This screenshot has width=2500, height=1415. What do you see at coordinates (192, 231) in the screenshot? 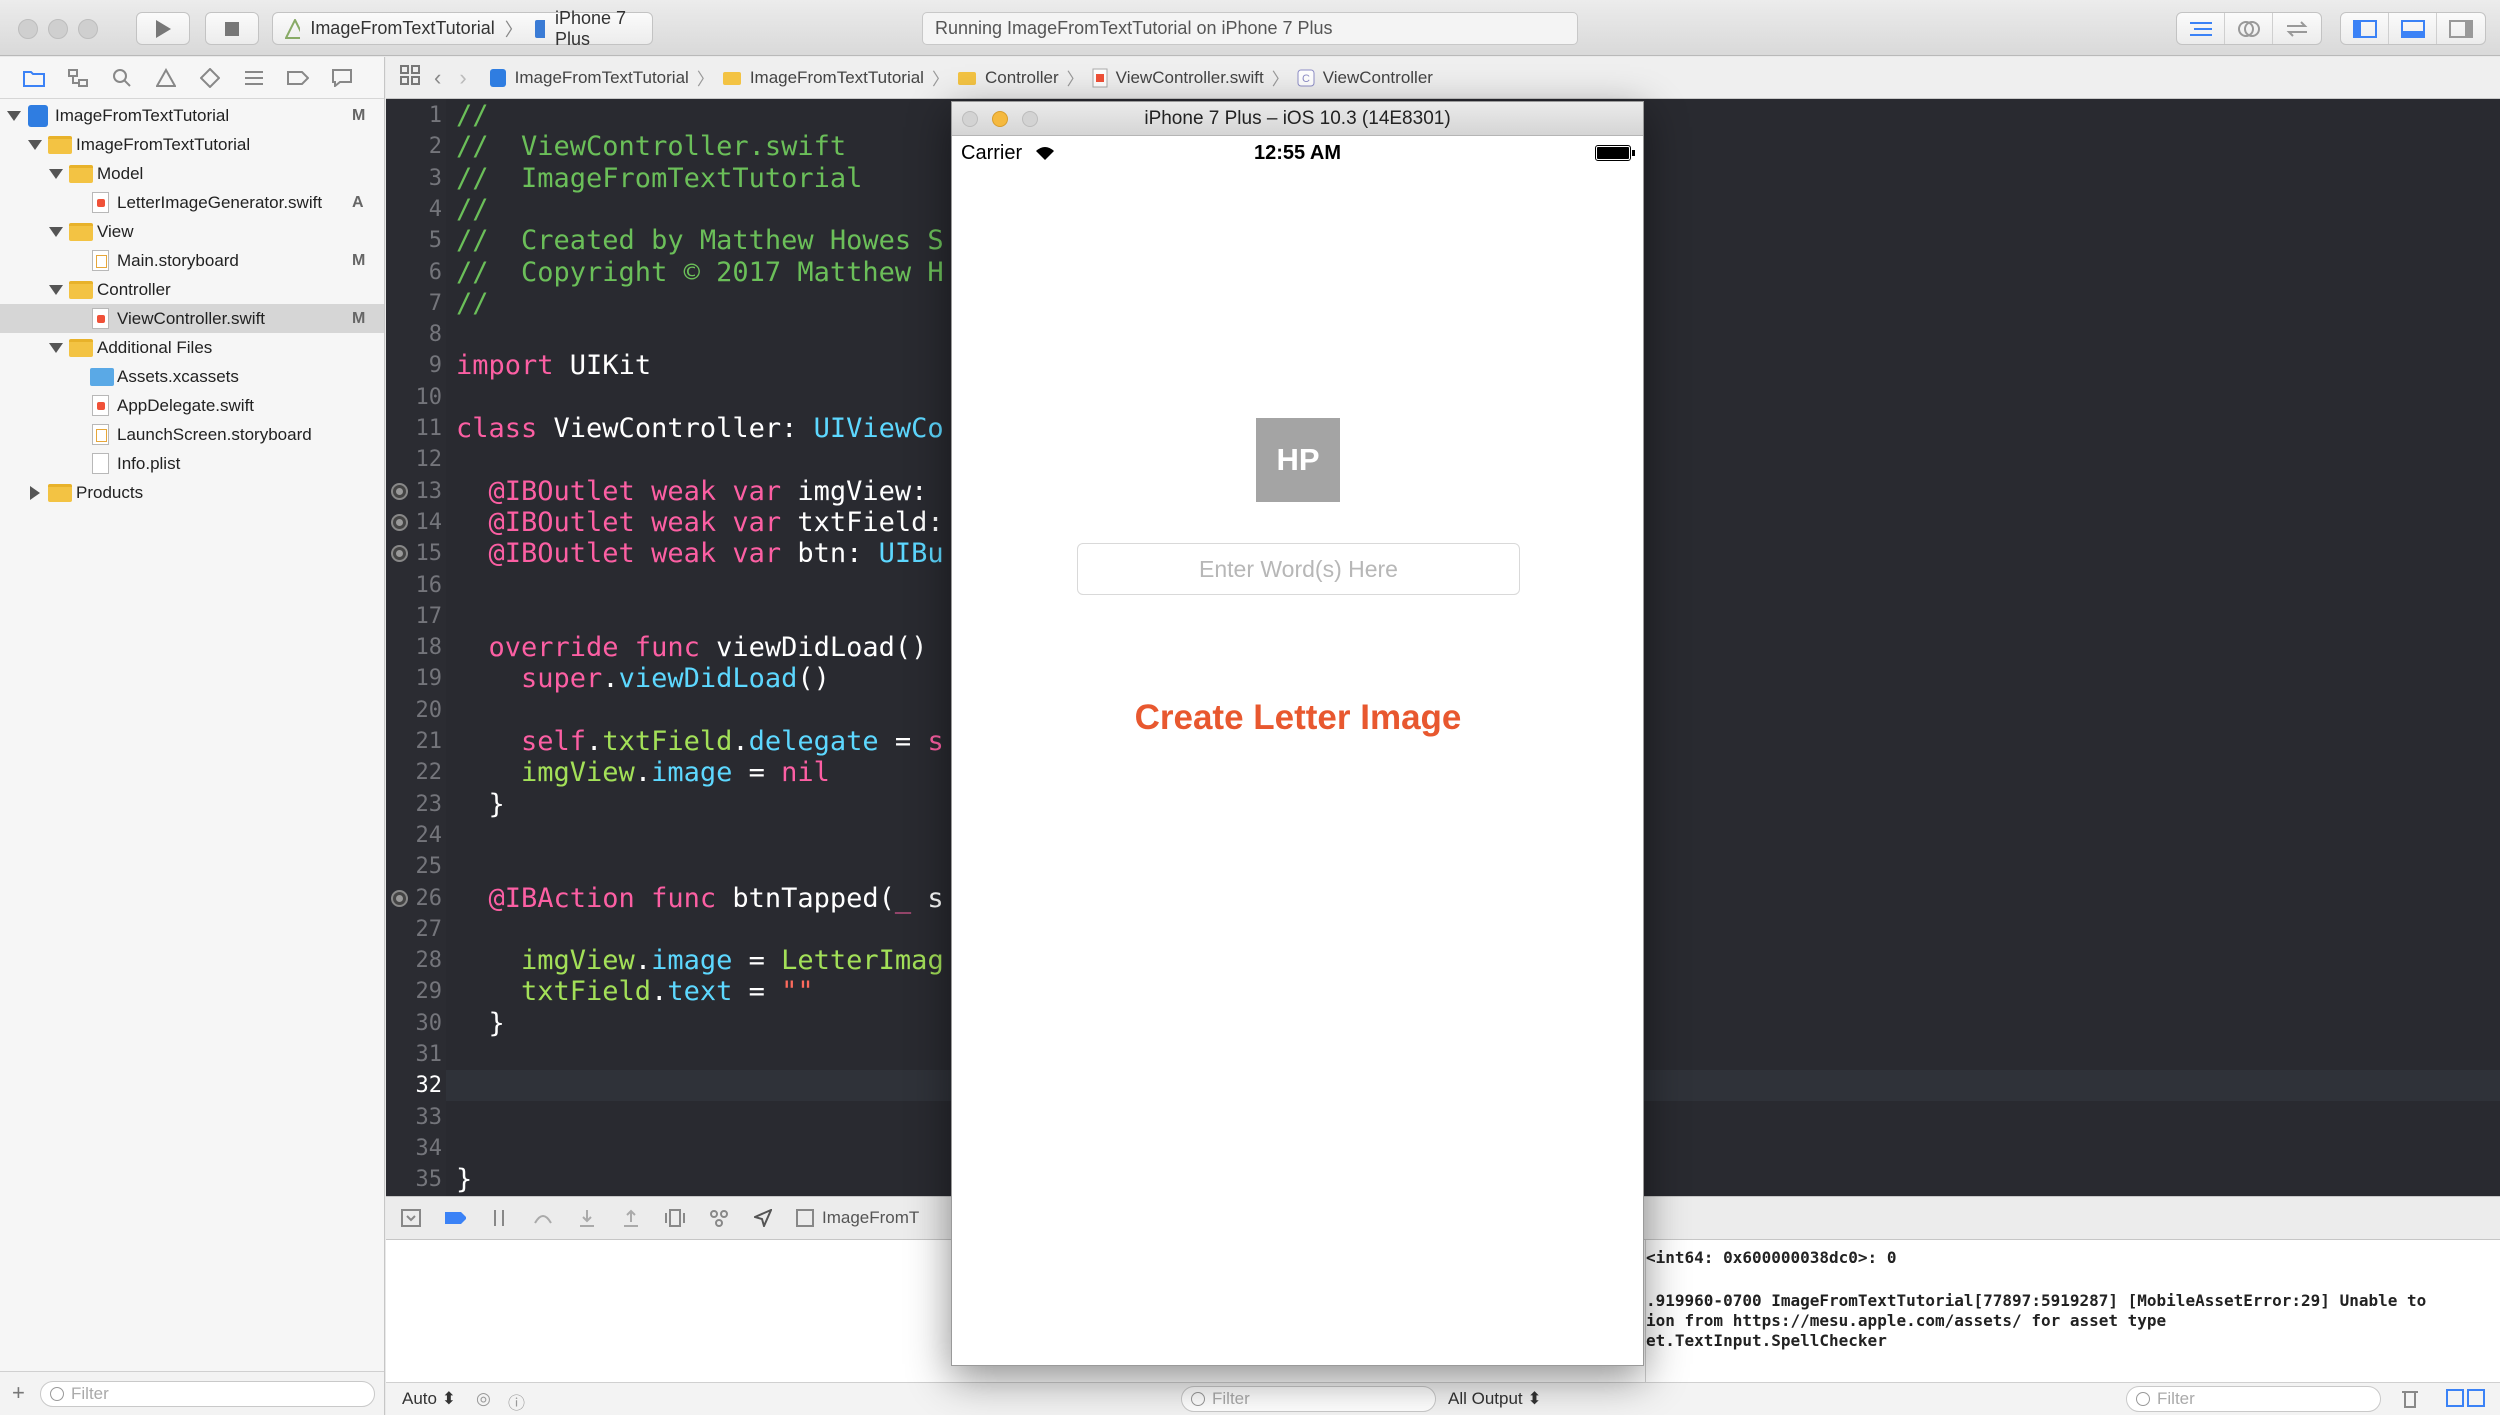
I see `tree-item-group: View` at bounding box center [192, 231].